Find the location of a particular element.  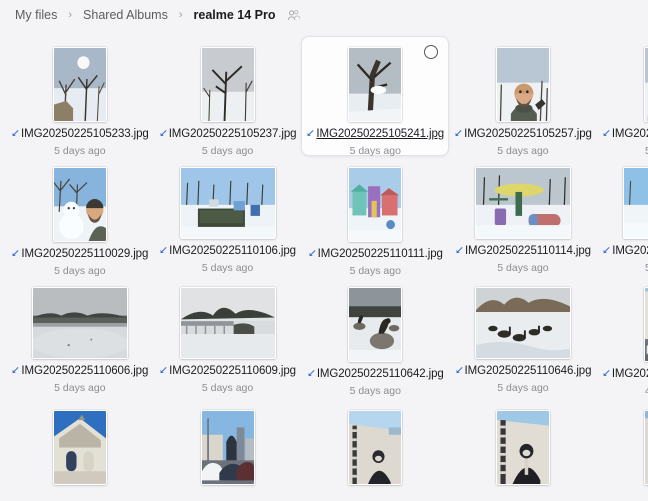

file-tile: IMG20250225110029.jpg 5 days ago is located at coordinates (80, 216).